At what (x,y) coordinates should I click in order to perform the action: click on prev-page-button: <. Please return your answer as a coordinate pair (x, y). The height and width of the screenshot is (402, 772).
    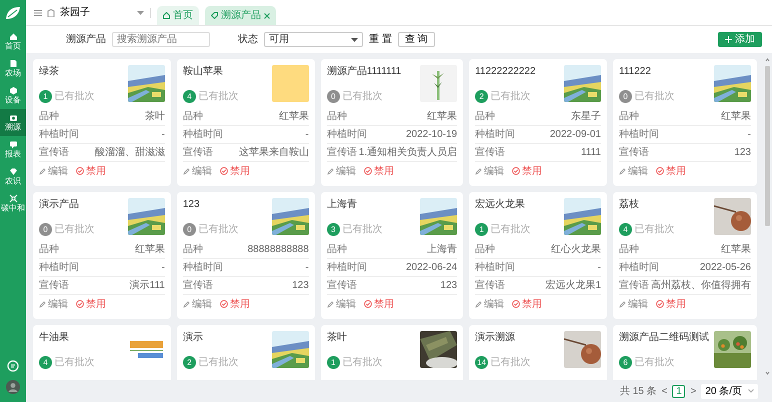
    Looking at the image, I should click on (665, 391).